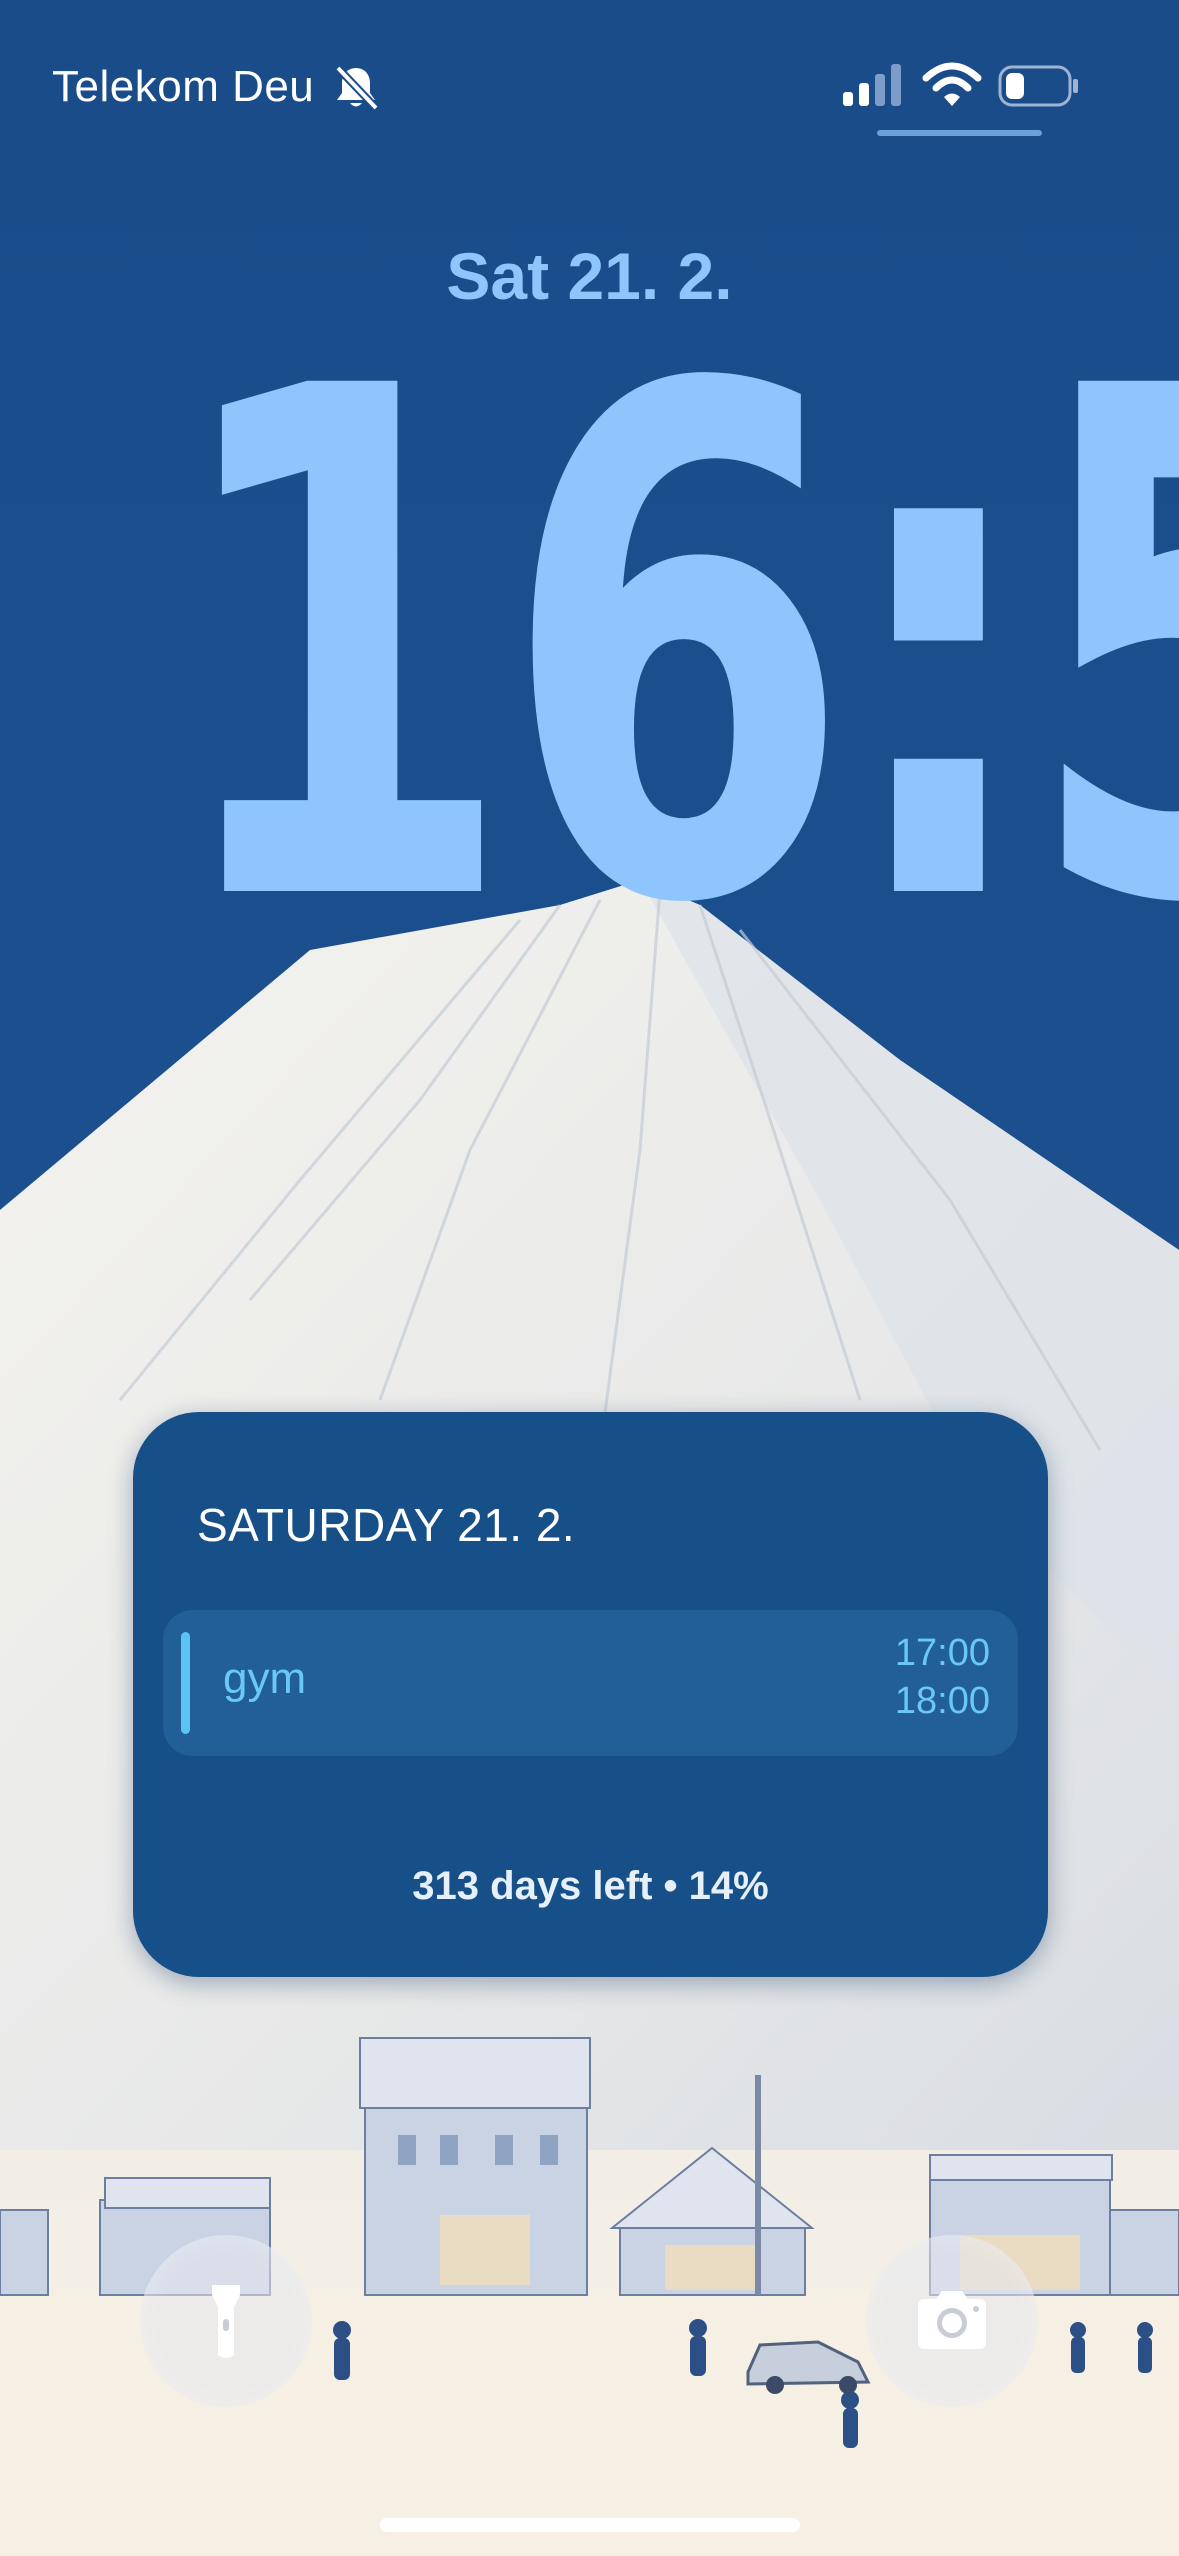 Image resolution: width=1179 pixels, height=2556 pixels. I want to click on event-end-time: 18:00, so click(942, 1701).